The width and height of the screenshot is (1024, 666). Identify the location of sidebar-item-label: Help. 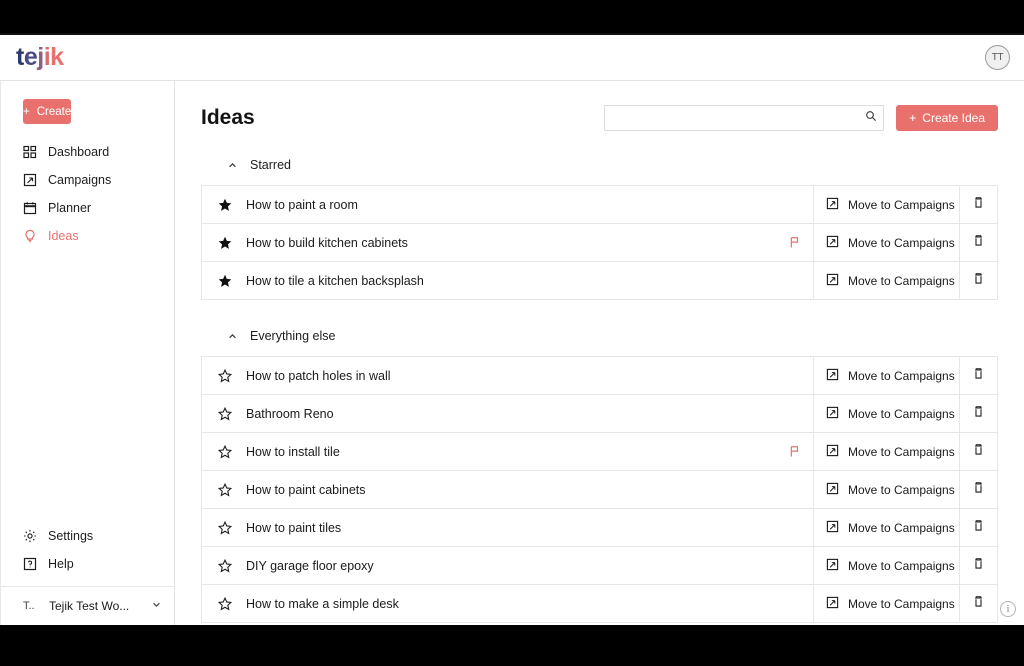
(61, 564).